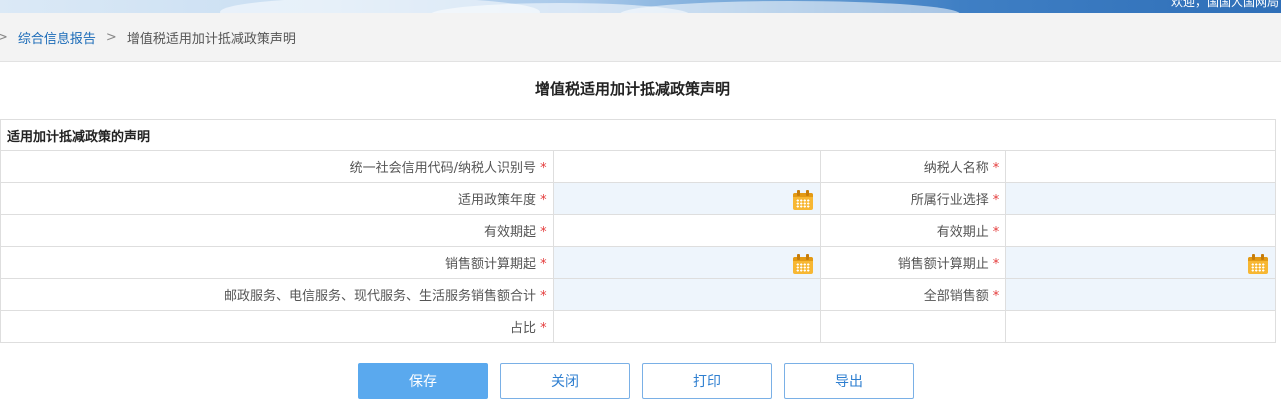 Image resolution: width=1281 pixels, height=413 pixels. What do you see at coordinates (790, 7) in the screenshot?
I see `banner-decoration` at bounding box center [790, 7].